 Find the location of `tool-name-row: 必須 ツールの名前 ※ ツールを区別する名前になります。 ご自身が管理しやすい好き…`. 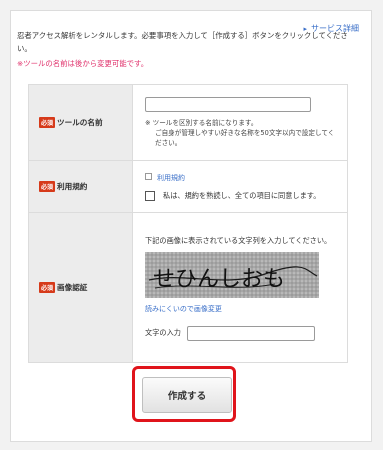

tool-name-row: 必須 ツールの名前 ※ ツールを区別する名前になります。 ご自身が管理しやすい好き… is located at coordinates (188, 122).